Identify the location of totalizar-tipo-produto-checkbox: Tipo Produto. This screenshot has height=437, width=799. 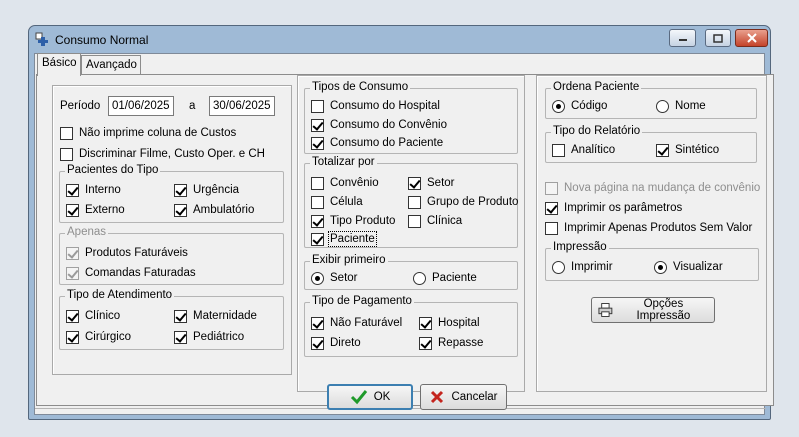
(353, 221).